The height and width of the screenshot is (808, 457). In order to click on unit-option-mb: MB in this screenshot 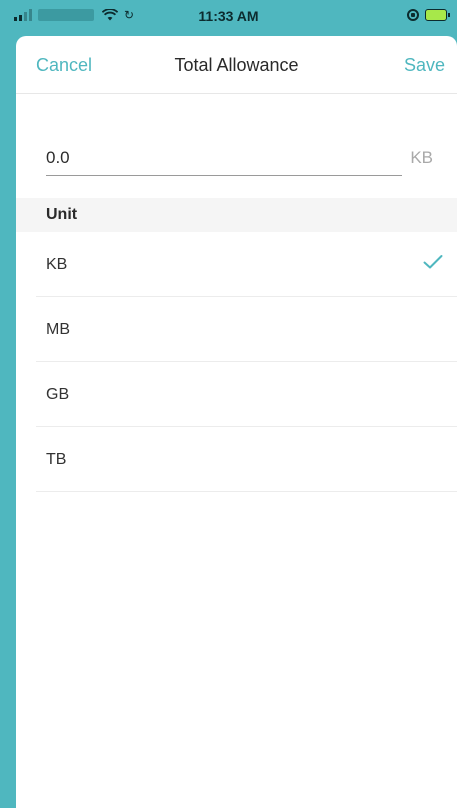, I will do `click(246, 329)`.